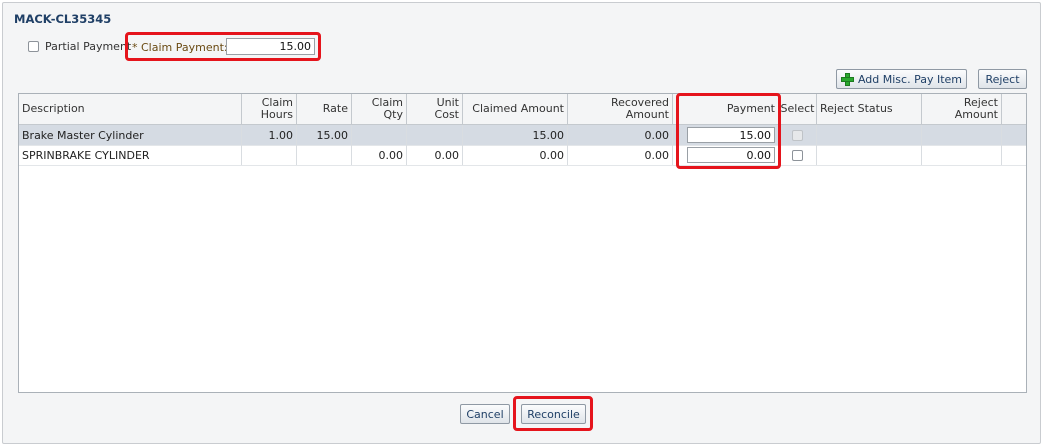 The image size is (1043, 447). I want to click on plus-icon, so click(847, 79).